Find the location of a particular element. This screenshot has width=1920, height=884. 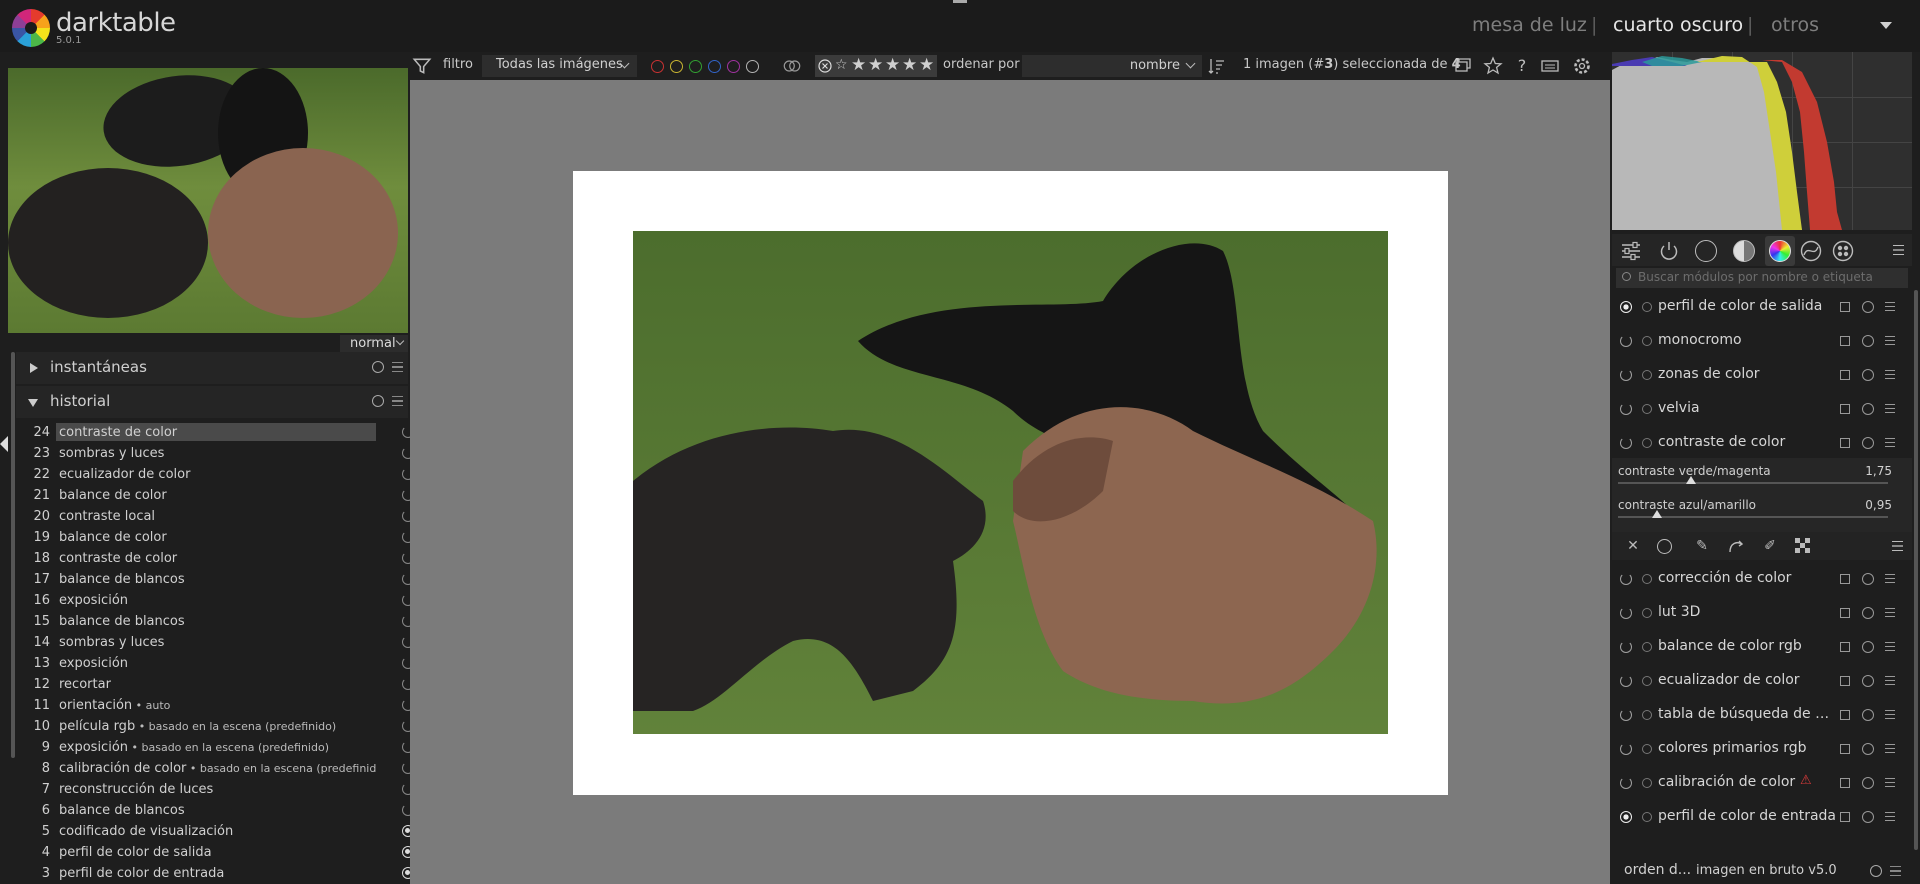

filter-icon is located at coordinates (422, 66).